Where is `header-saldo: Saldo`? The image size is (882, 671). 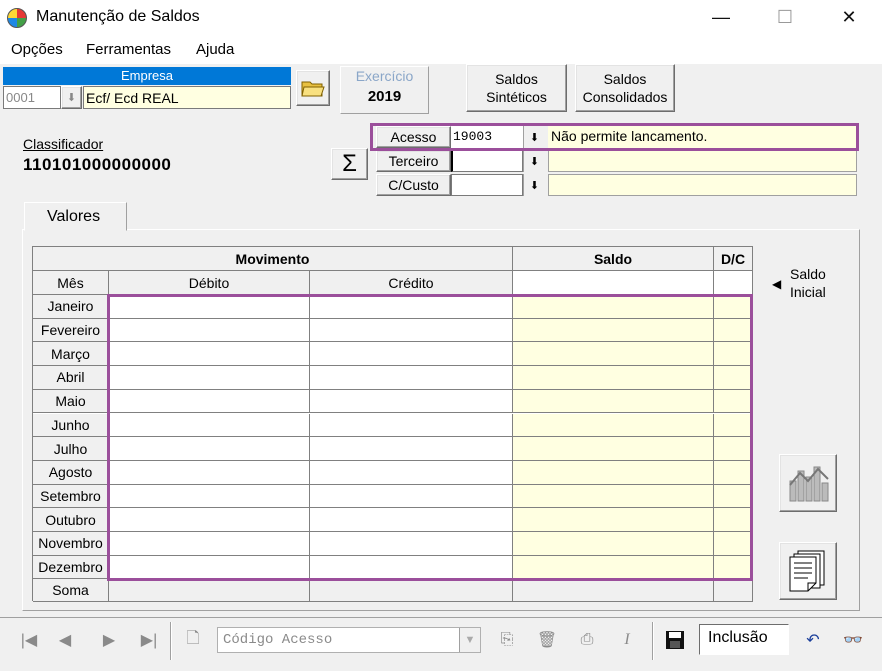 header-saldo: Saldo is located at coordinates (613, 259).